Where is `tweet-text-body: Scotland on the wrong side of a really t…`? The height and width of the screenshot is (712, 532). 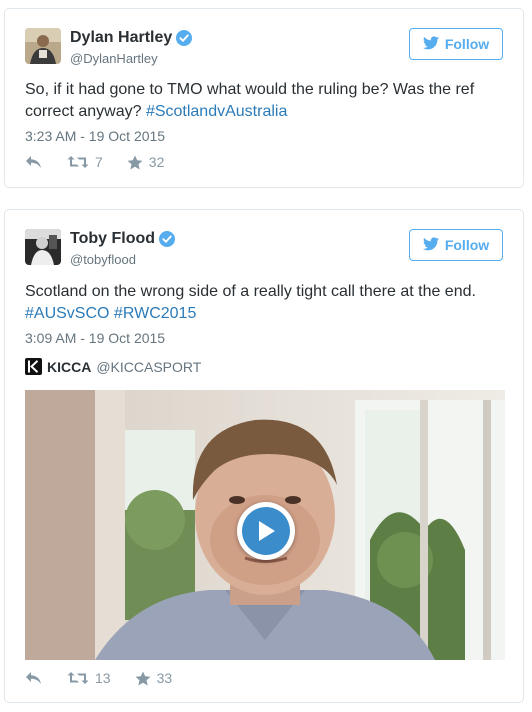 tweet-text-body: Scotland on the wrong side of a really t… is located at coordinates (250, 291).